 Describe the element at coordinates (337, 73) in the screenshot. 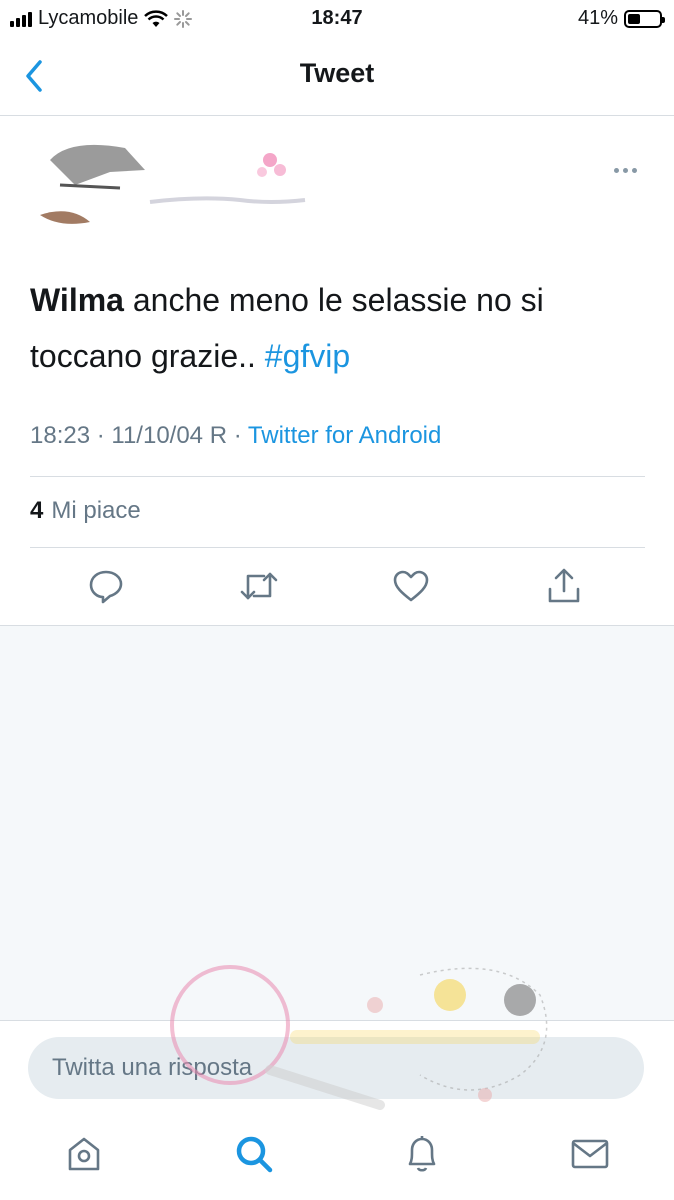

I see `page-title: Tweet` at that location.